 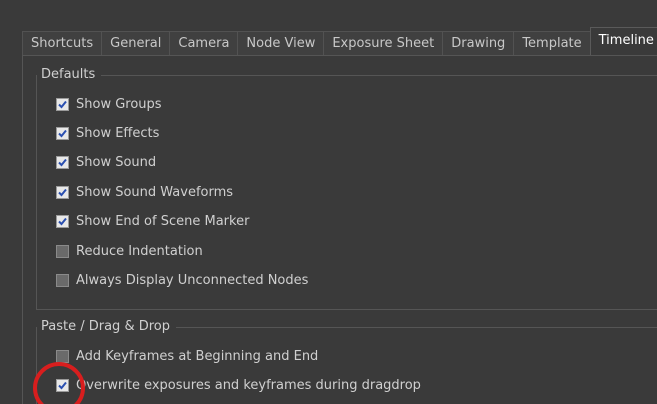 I want to click on always-display-unconnected-nodes-option: Always Display Unconnected Nodes, so click(x=182, y=280).